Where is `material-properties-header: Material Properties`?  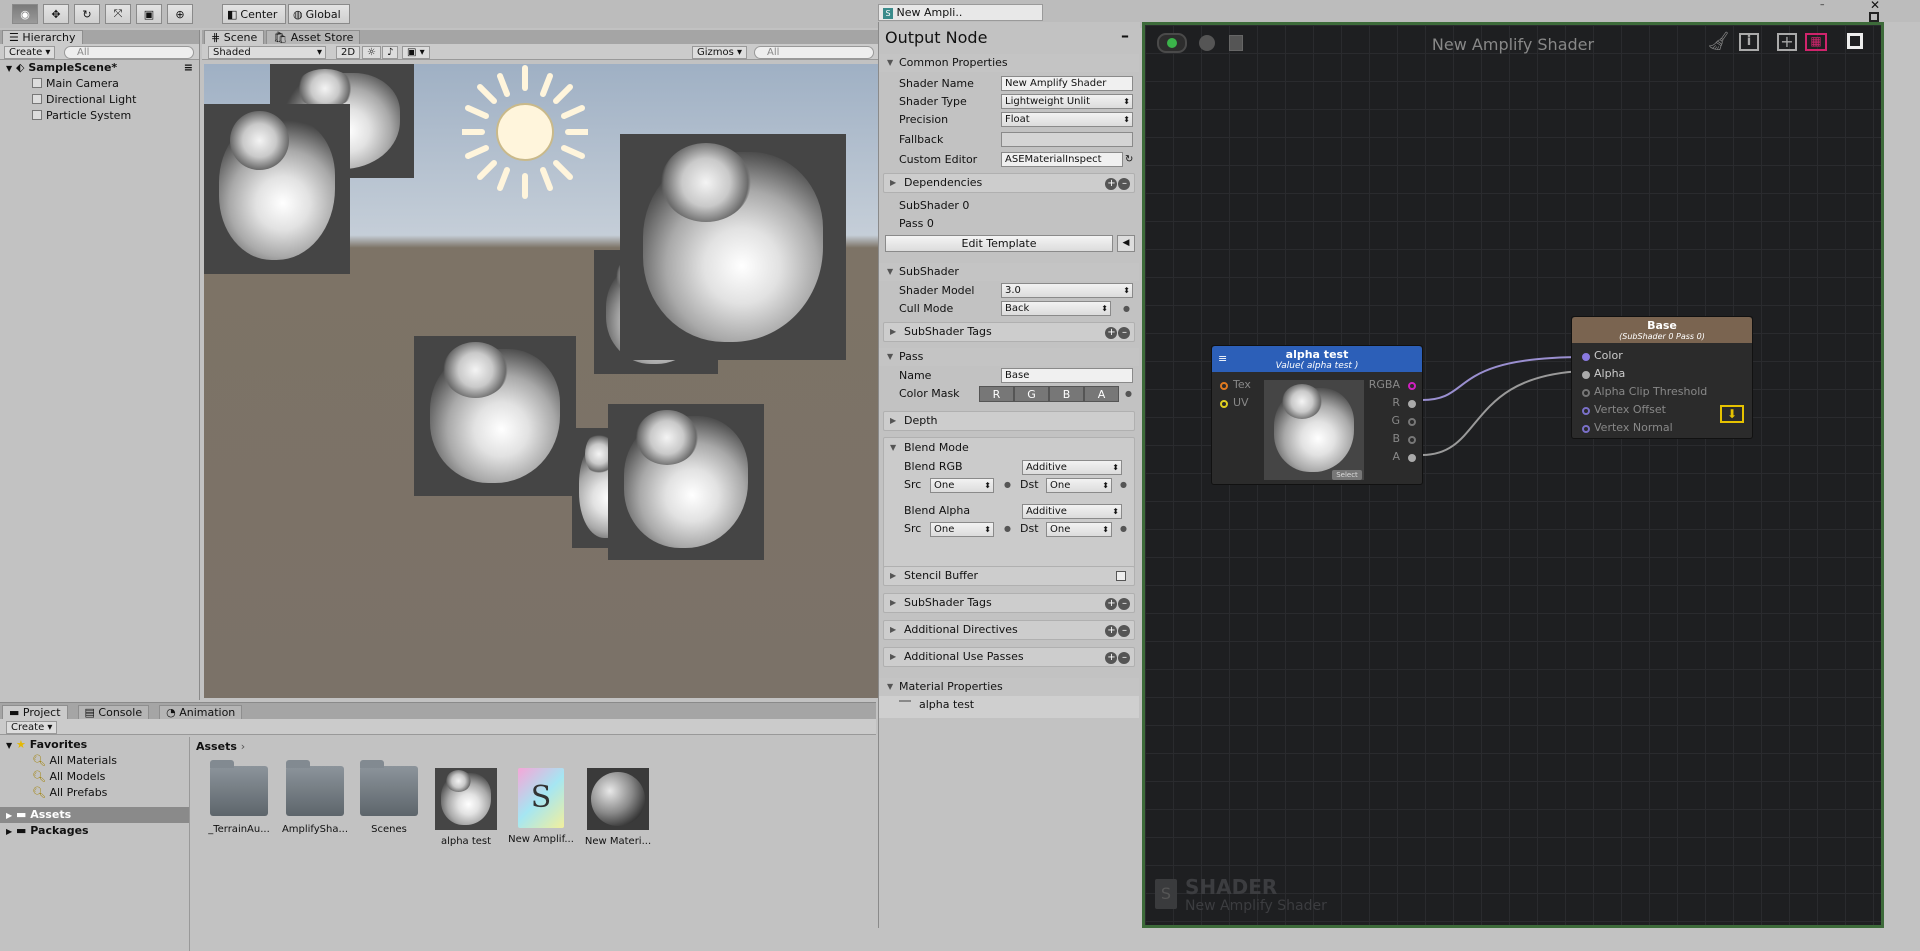 material-properties-header: Material Properties is located at coordinates (1009, 687).